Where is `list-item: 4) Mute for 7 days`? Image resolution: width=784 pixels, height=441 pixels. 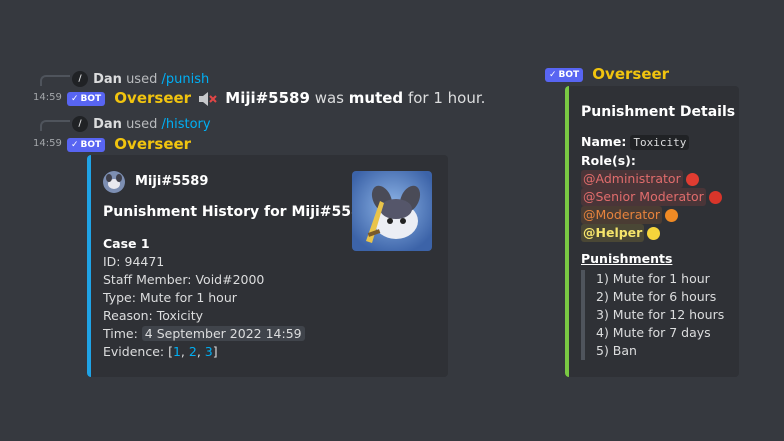
list-item: 4) Mute for 7 days is located at coordinates (653, 332).